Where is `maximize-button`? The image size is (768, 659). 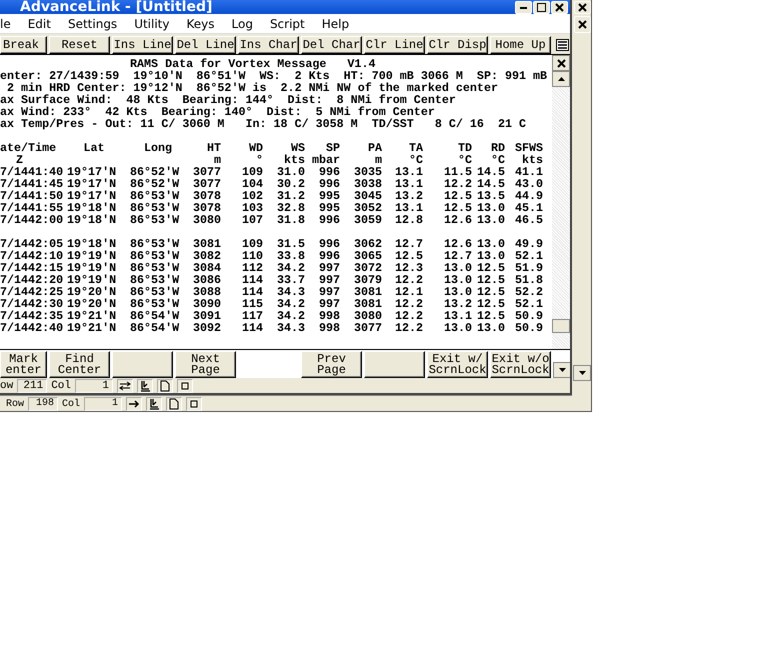 maximize-button is located at coordinates (541, 7).